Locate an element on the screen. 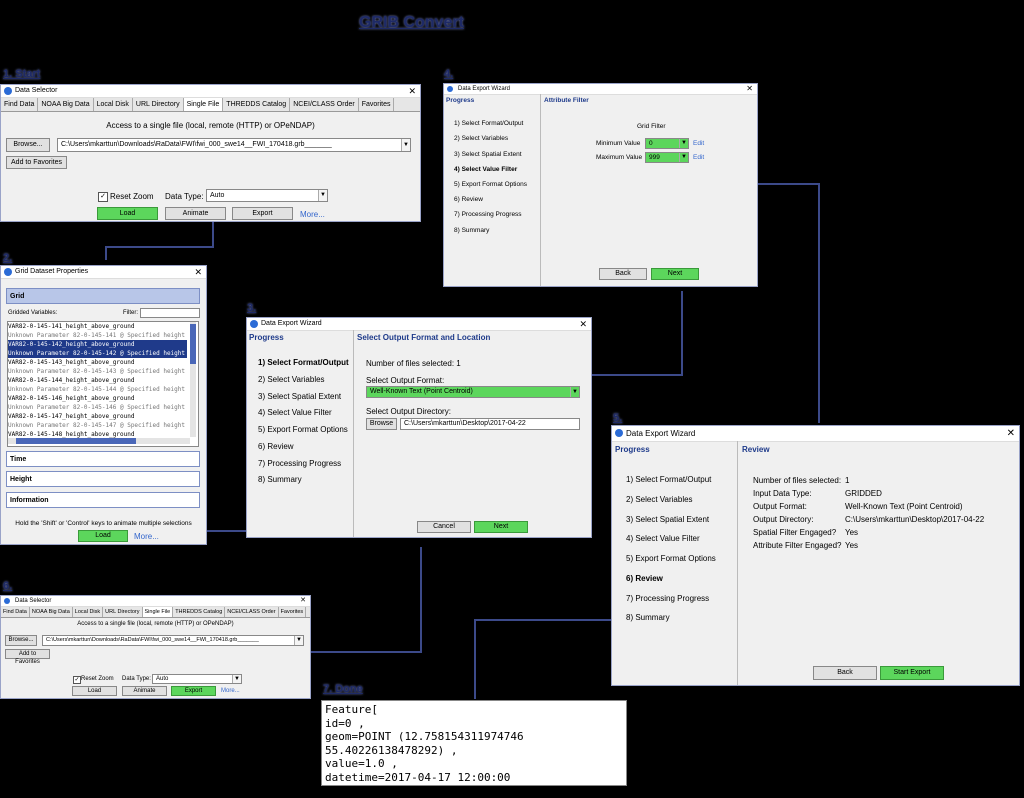 This screenshot has height=798, width=1024. start-export-button: Start Export is located at coordinates (912, 673).